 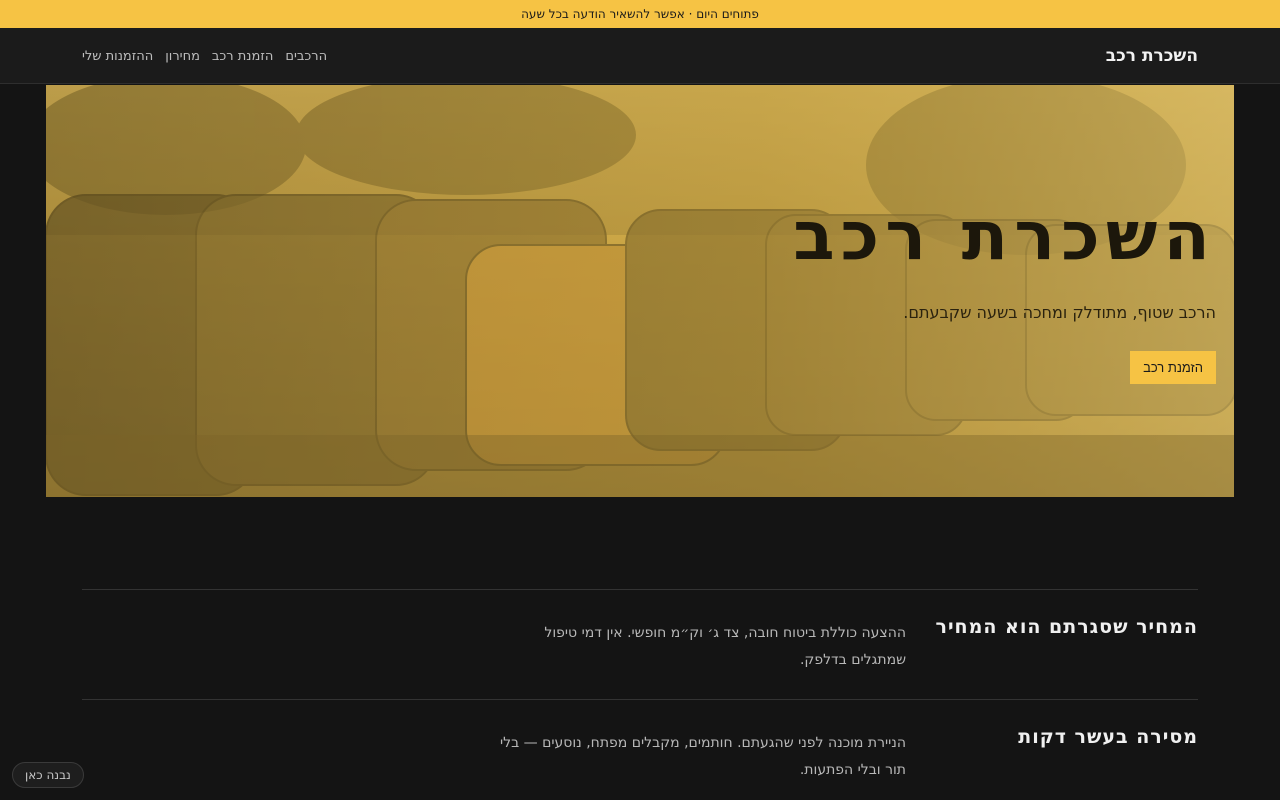 I want to click on nav-link-pricing: מחירון, so click(x=182, y=56).